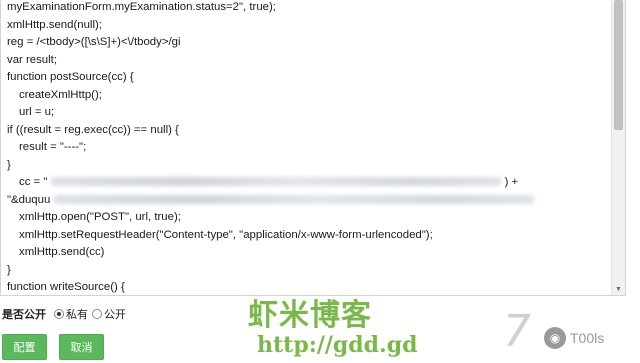 The image size is (640, 363). Describe the element at coordinates (308, 253) in the screenshot. I see `code-line: xmlHttp.send(cc)` at that location.